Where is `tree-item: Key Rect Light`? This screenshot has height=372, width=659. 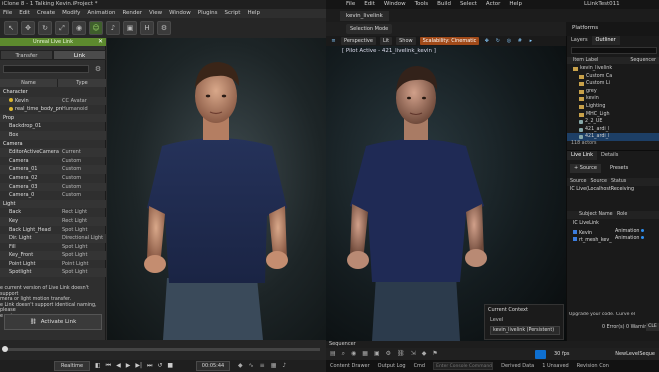
tree-item: Key Rect Light is located at coordinates (53, 221).